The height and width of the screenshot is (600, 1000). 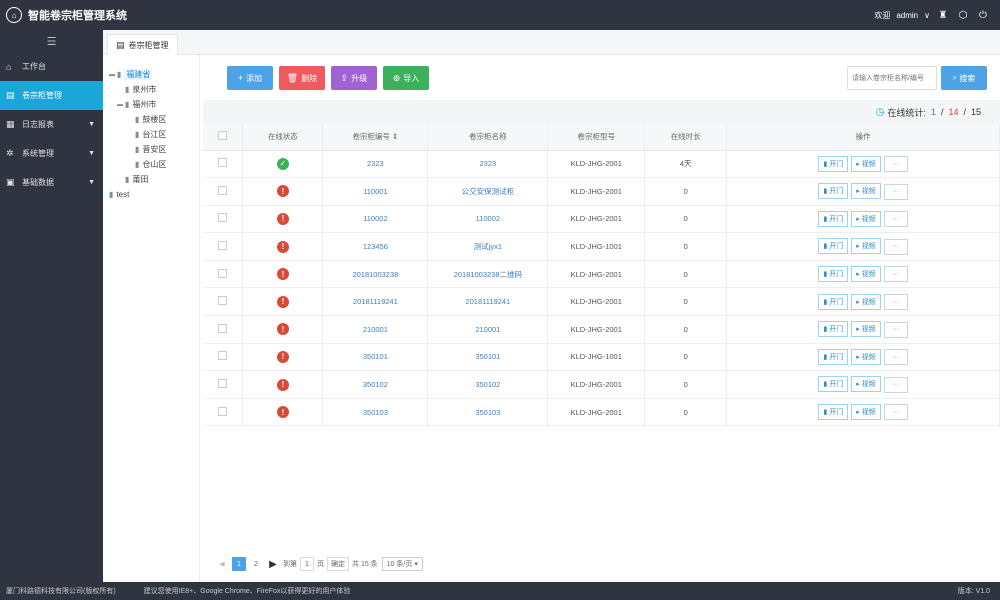 What do you see at coordinates (151, 104) in the screenshot?
I see `tree-node: ▬ ▮ 福州市` at bounding box center [151, 104].